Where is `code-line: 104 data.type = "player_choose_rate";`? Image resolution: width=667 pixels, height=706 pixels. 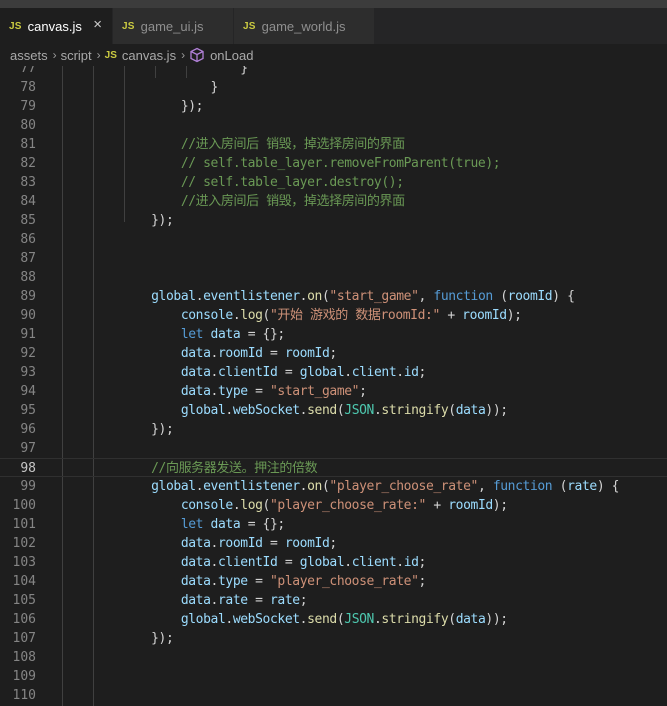
code-line: 104 data.type = "player_choose_rate"; is located at coordinates (333, 581).